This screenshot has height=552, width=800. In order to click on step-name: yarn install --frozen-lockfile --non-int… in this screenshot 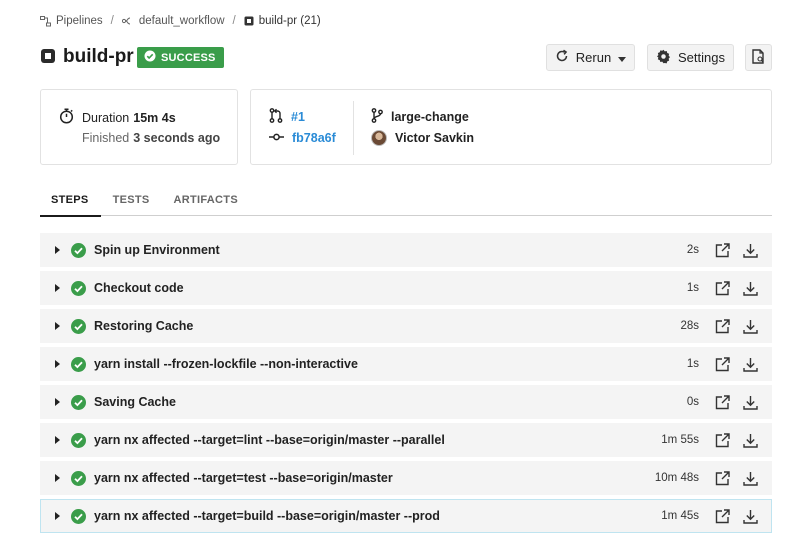, I will do `click(226, 364)`.